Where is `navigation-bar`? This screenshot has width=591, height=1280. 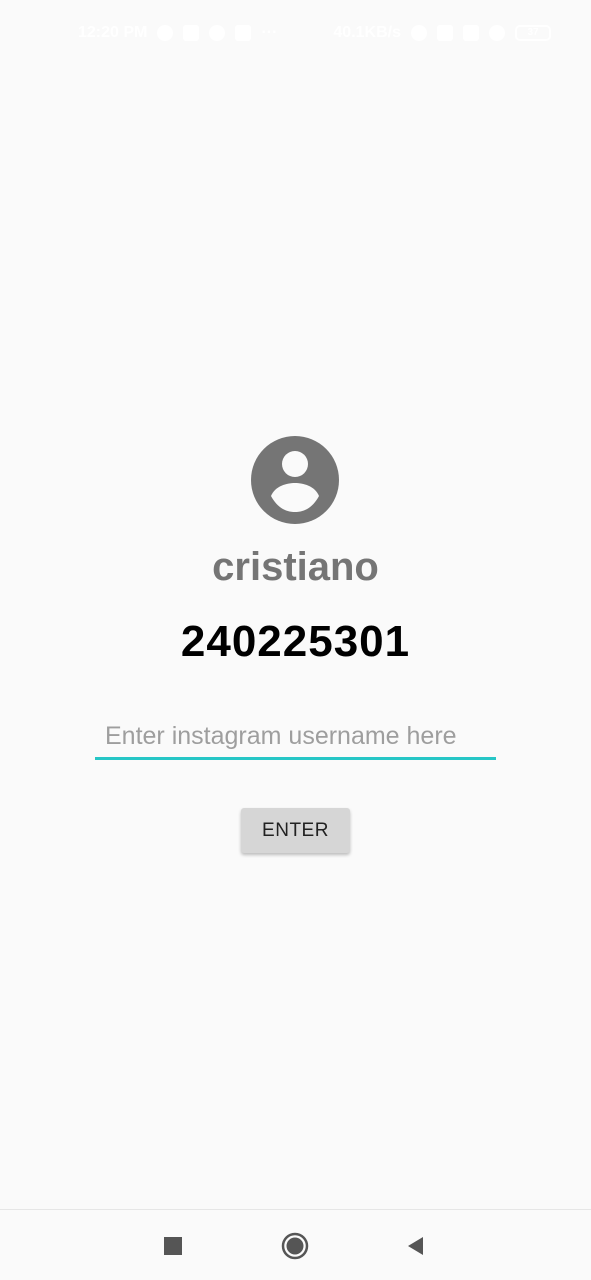
navigation-bar is located at coordinates (295, 1244).